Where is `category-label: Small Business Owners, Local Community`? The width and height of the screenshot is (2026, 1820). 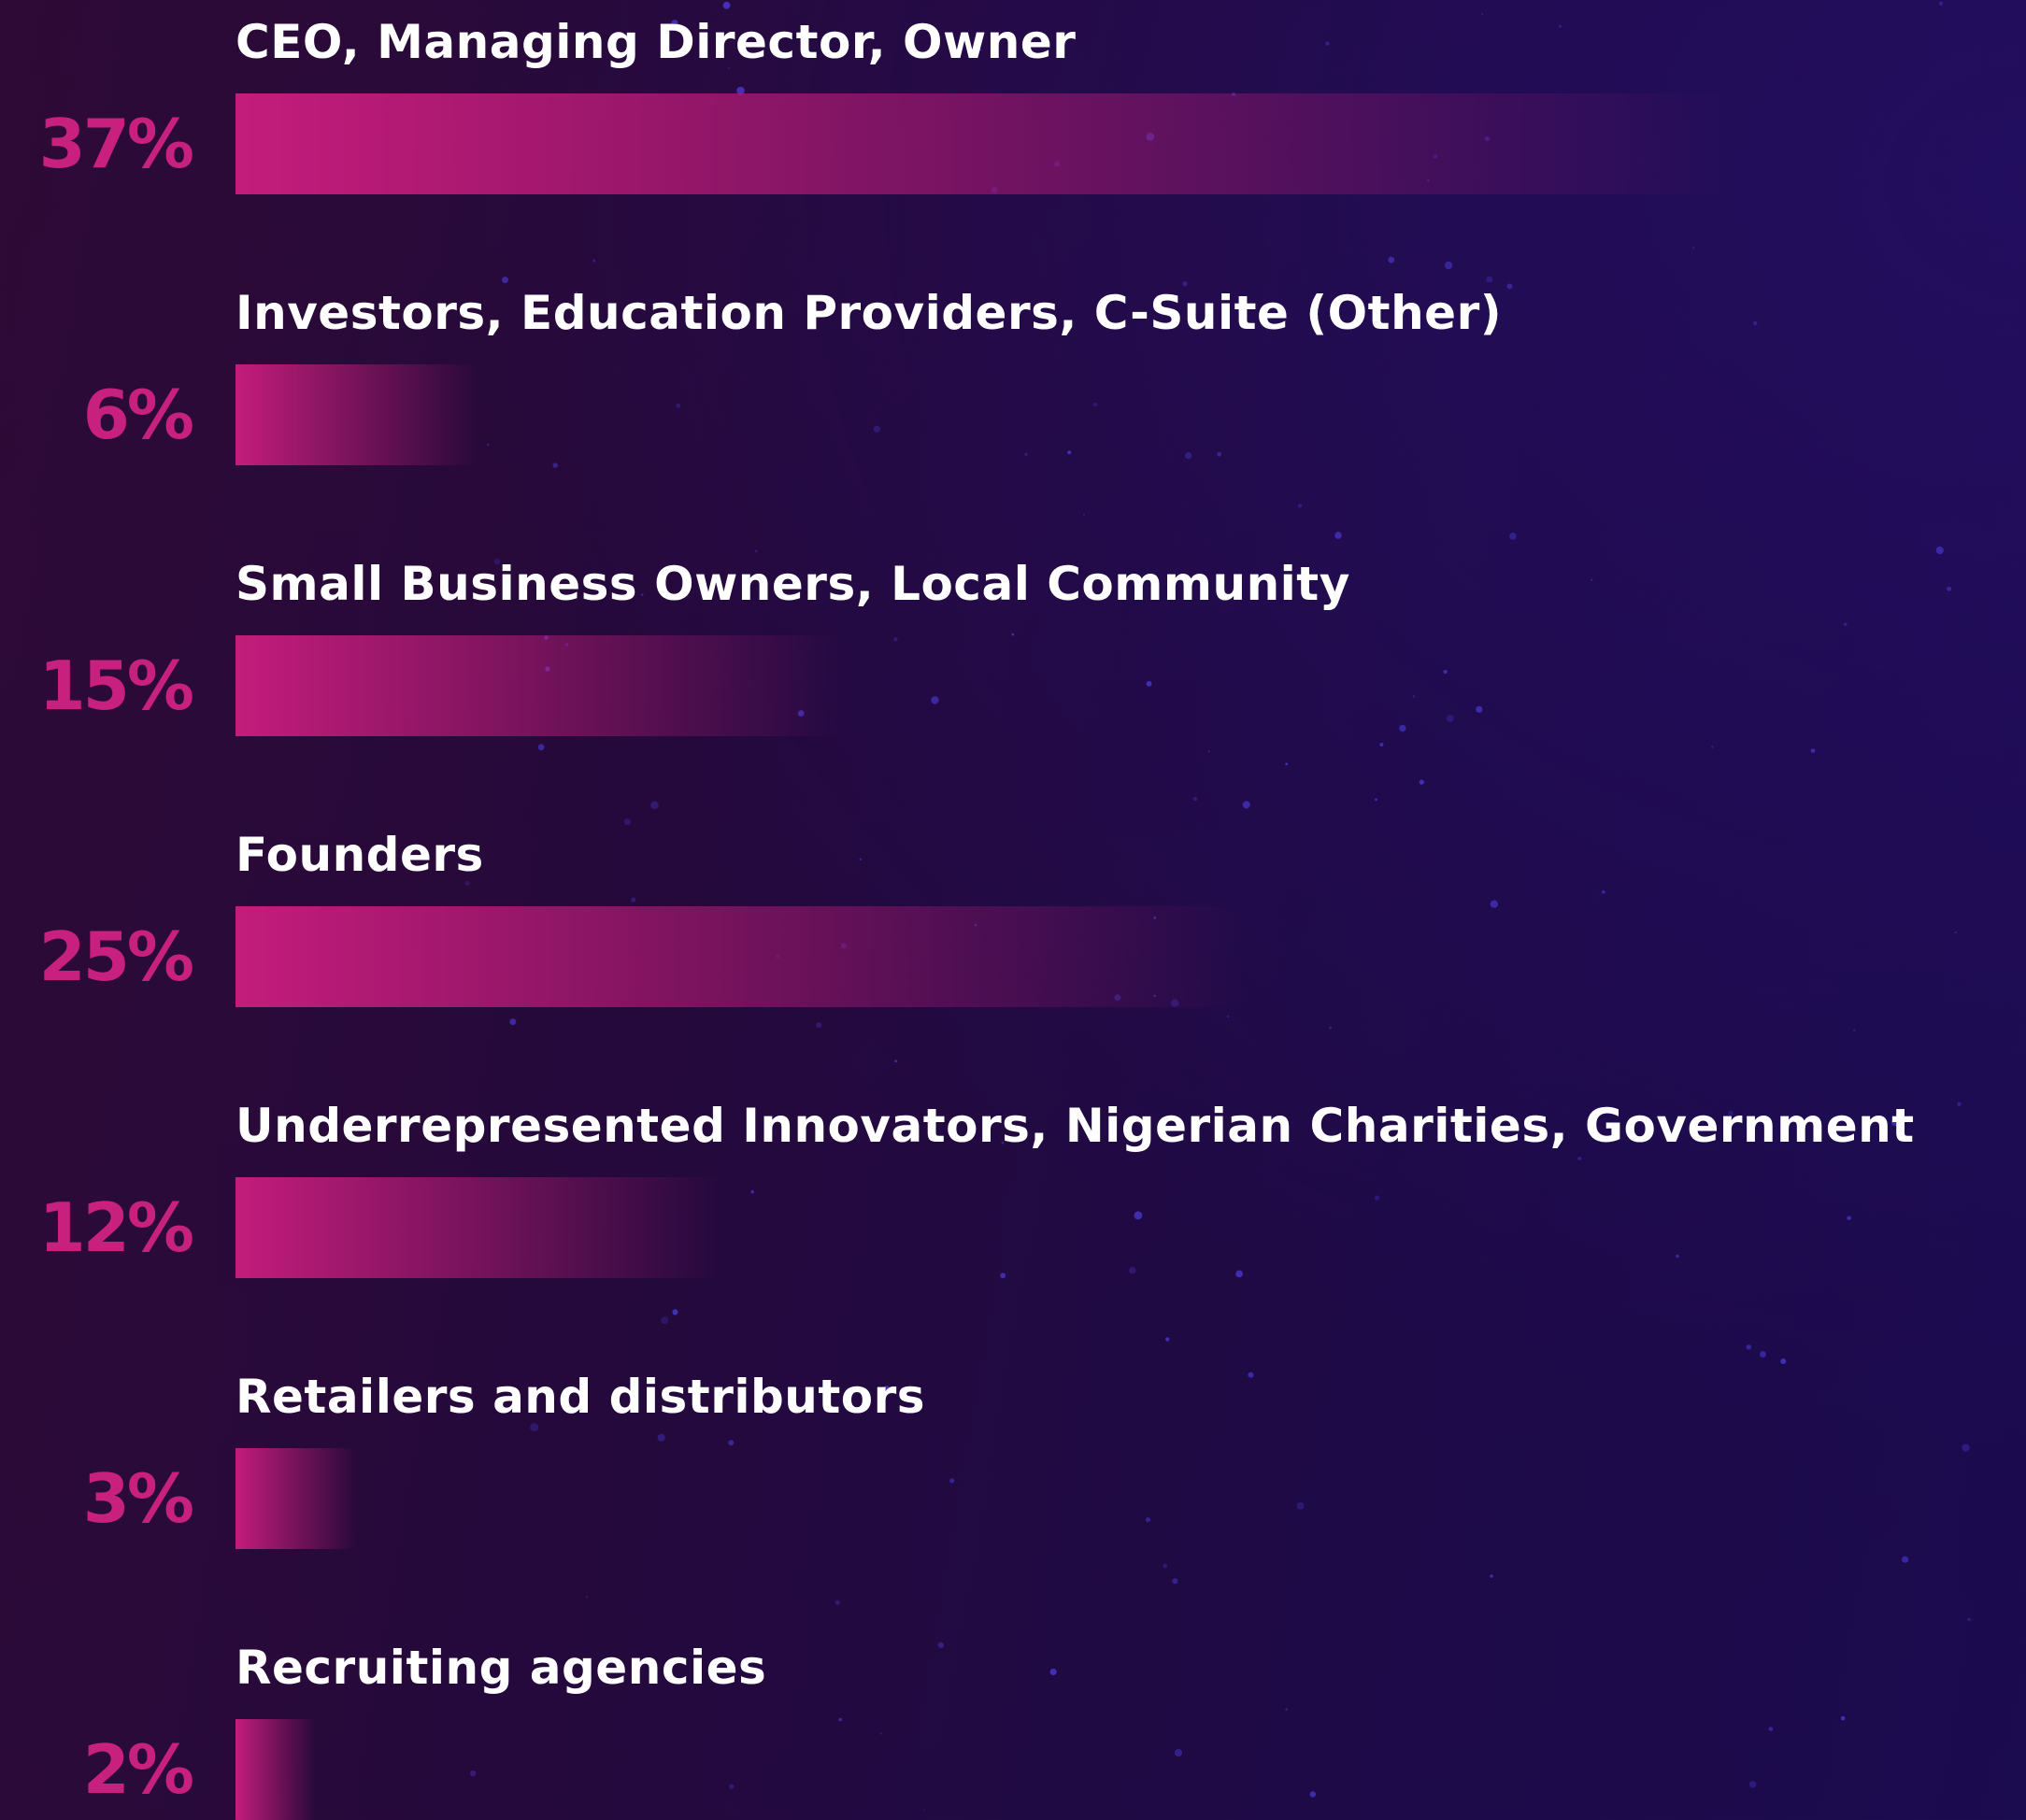 category-label: Small Business Owners, Local Community is located at coordinates (793, 584).